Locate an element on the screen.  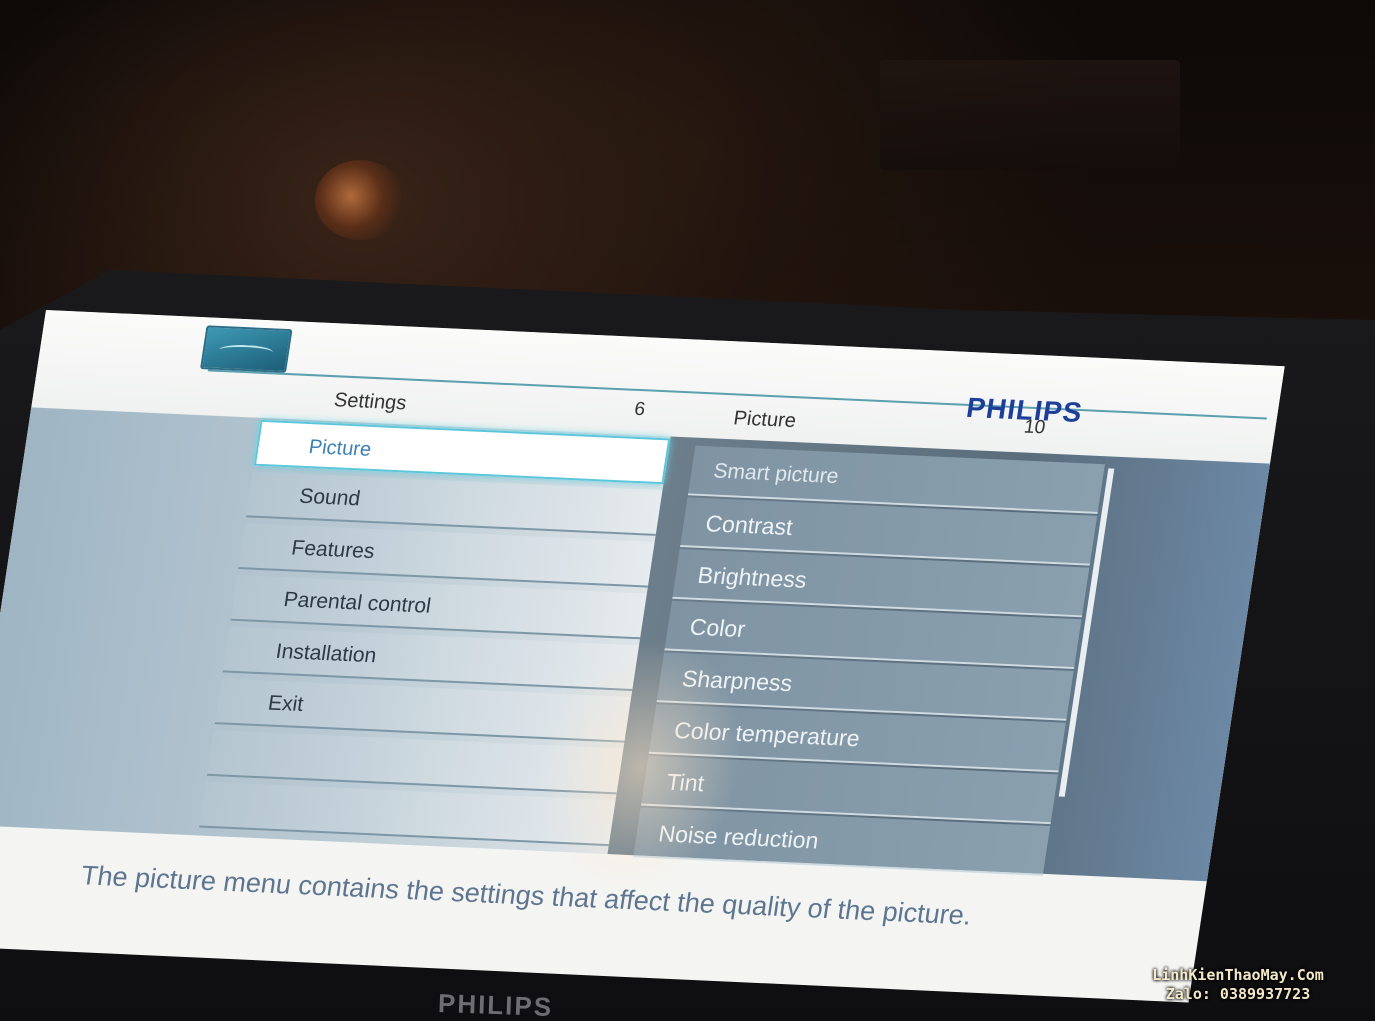
picture-count: 10 is located at coordinates (1034, 427).